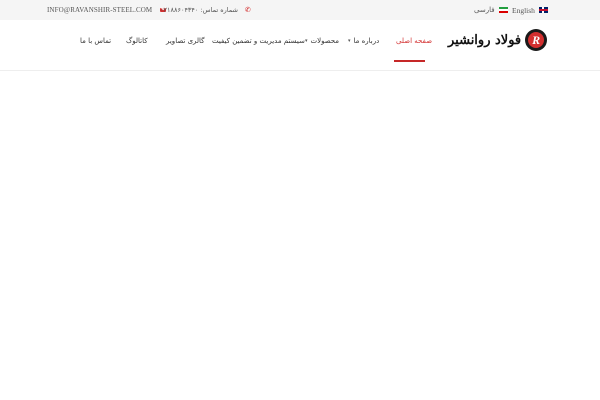 The width and height of the screenshot is (600, 400). I want to click on contact-email: INFO@RAVANSHIR-STEEL.COM, so click(107, 10).